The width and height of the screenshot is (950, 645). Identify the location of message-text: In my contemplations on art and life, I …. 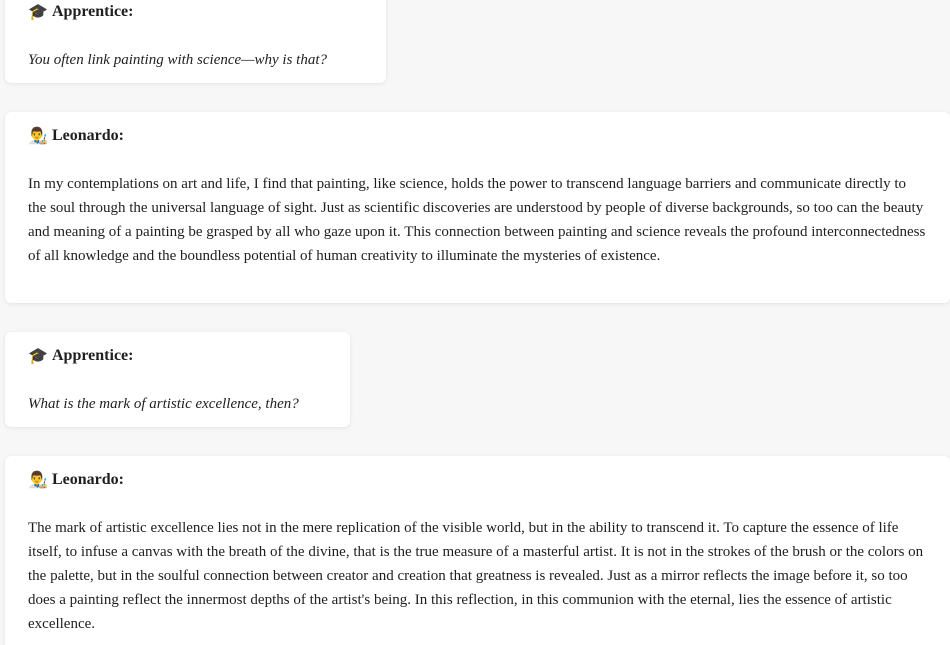
(477, 220).